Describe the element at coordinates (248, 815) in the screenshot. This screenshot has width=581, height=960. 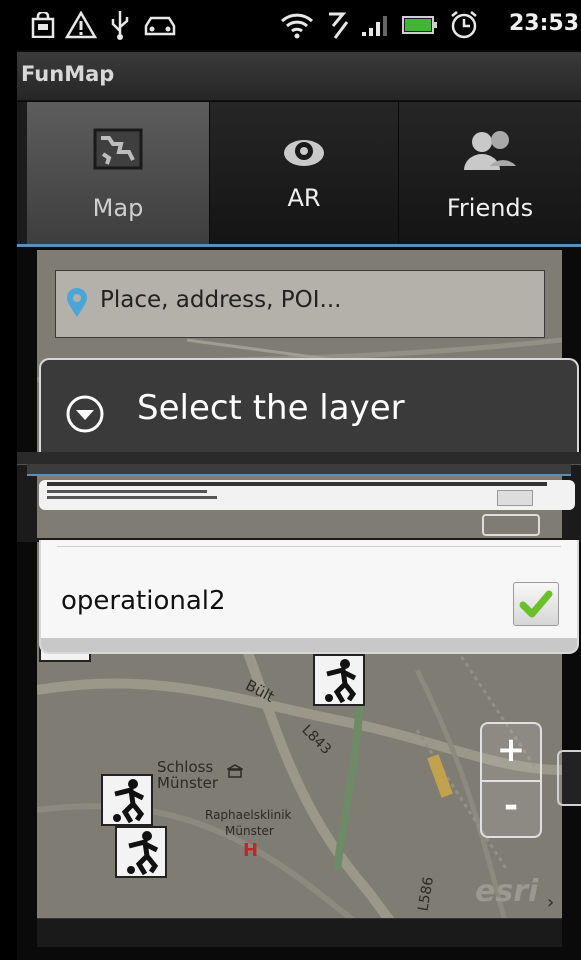
I see `map-label: Raphaelsklinik` at that location.